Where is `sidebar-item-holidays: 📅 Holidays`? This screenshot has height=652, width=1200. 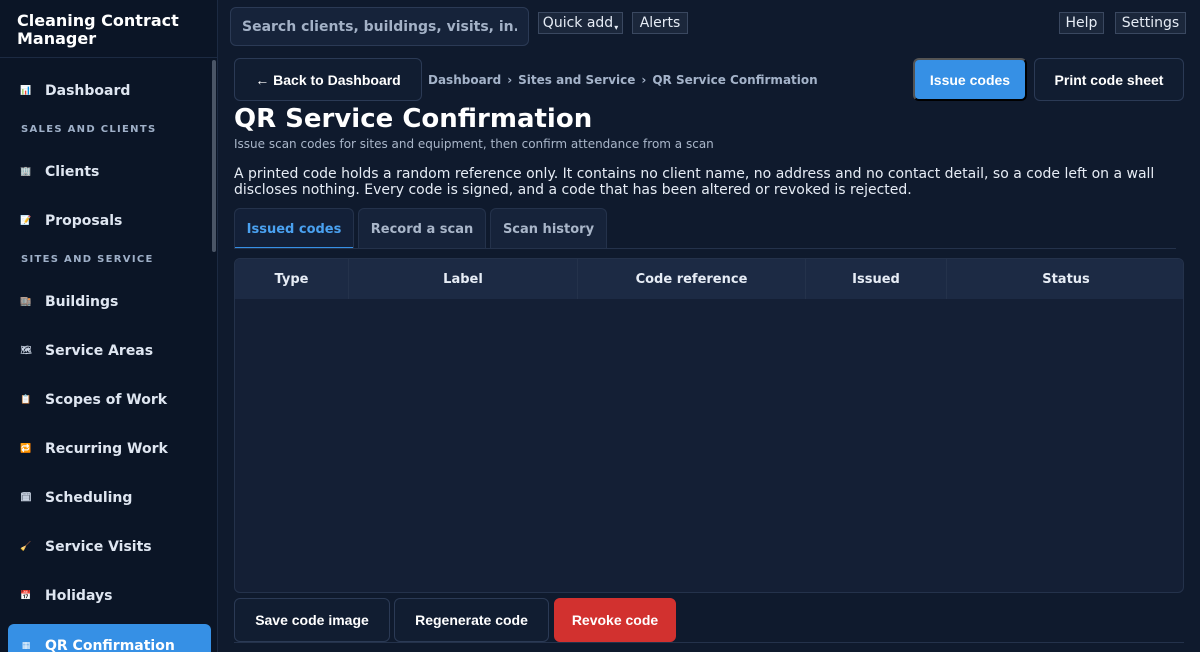
sidebar-item-holidays: 📅 Holidays is located at coordinates (109, 596).